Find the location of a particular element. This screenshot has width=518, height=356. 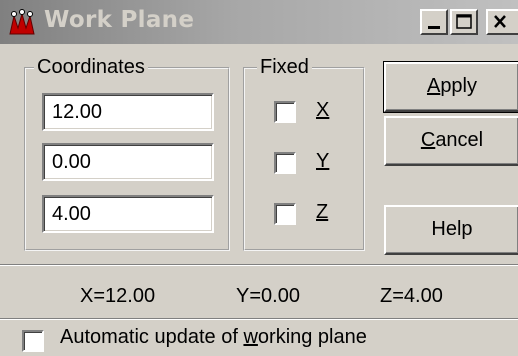

apply-button: Apply is located at coordinates (450, 87).